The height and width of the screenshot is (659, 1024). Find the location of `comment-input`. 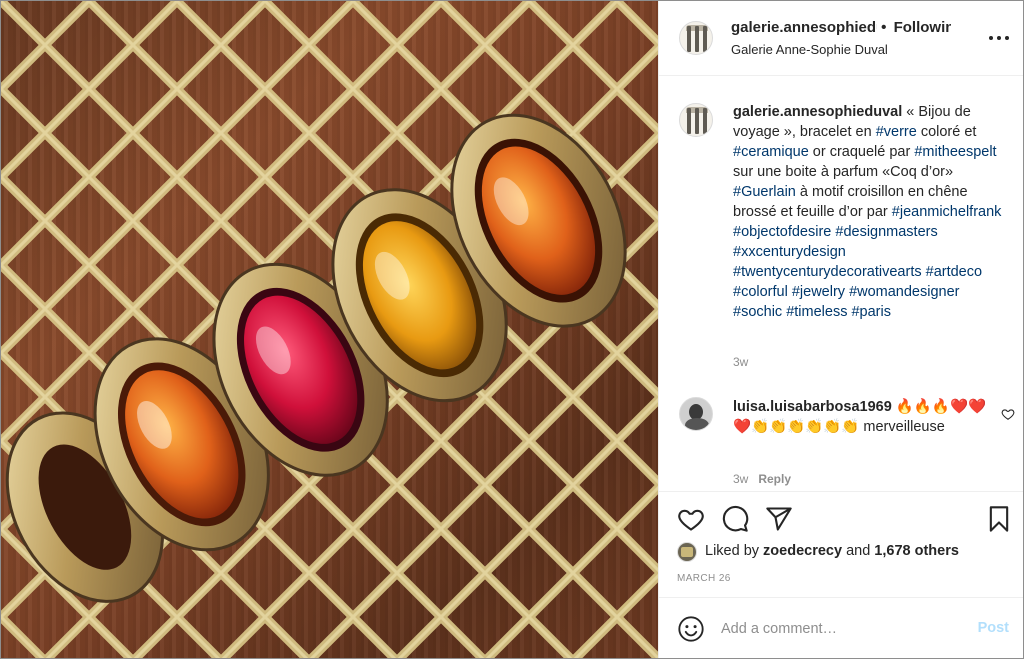

comment-input is located at coordinates (841, 629).